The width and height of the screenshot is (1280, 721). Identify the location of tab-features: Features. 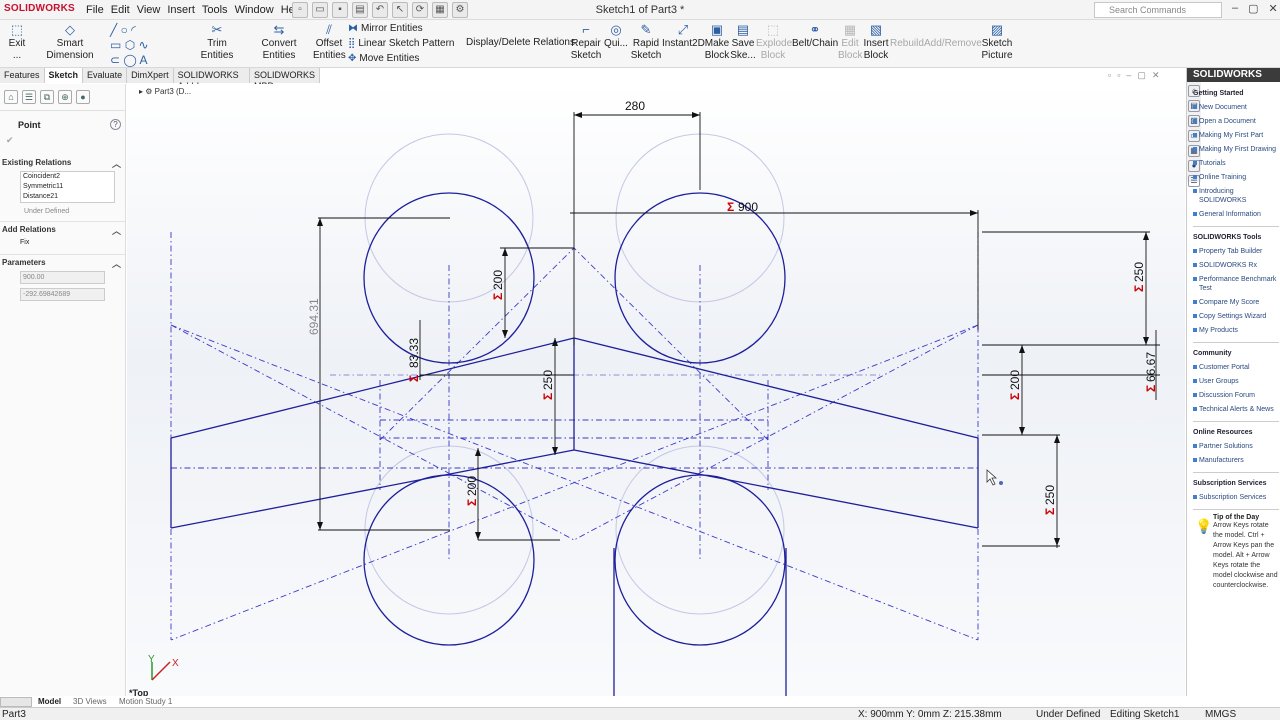
(22, 75).